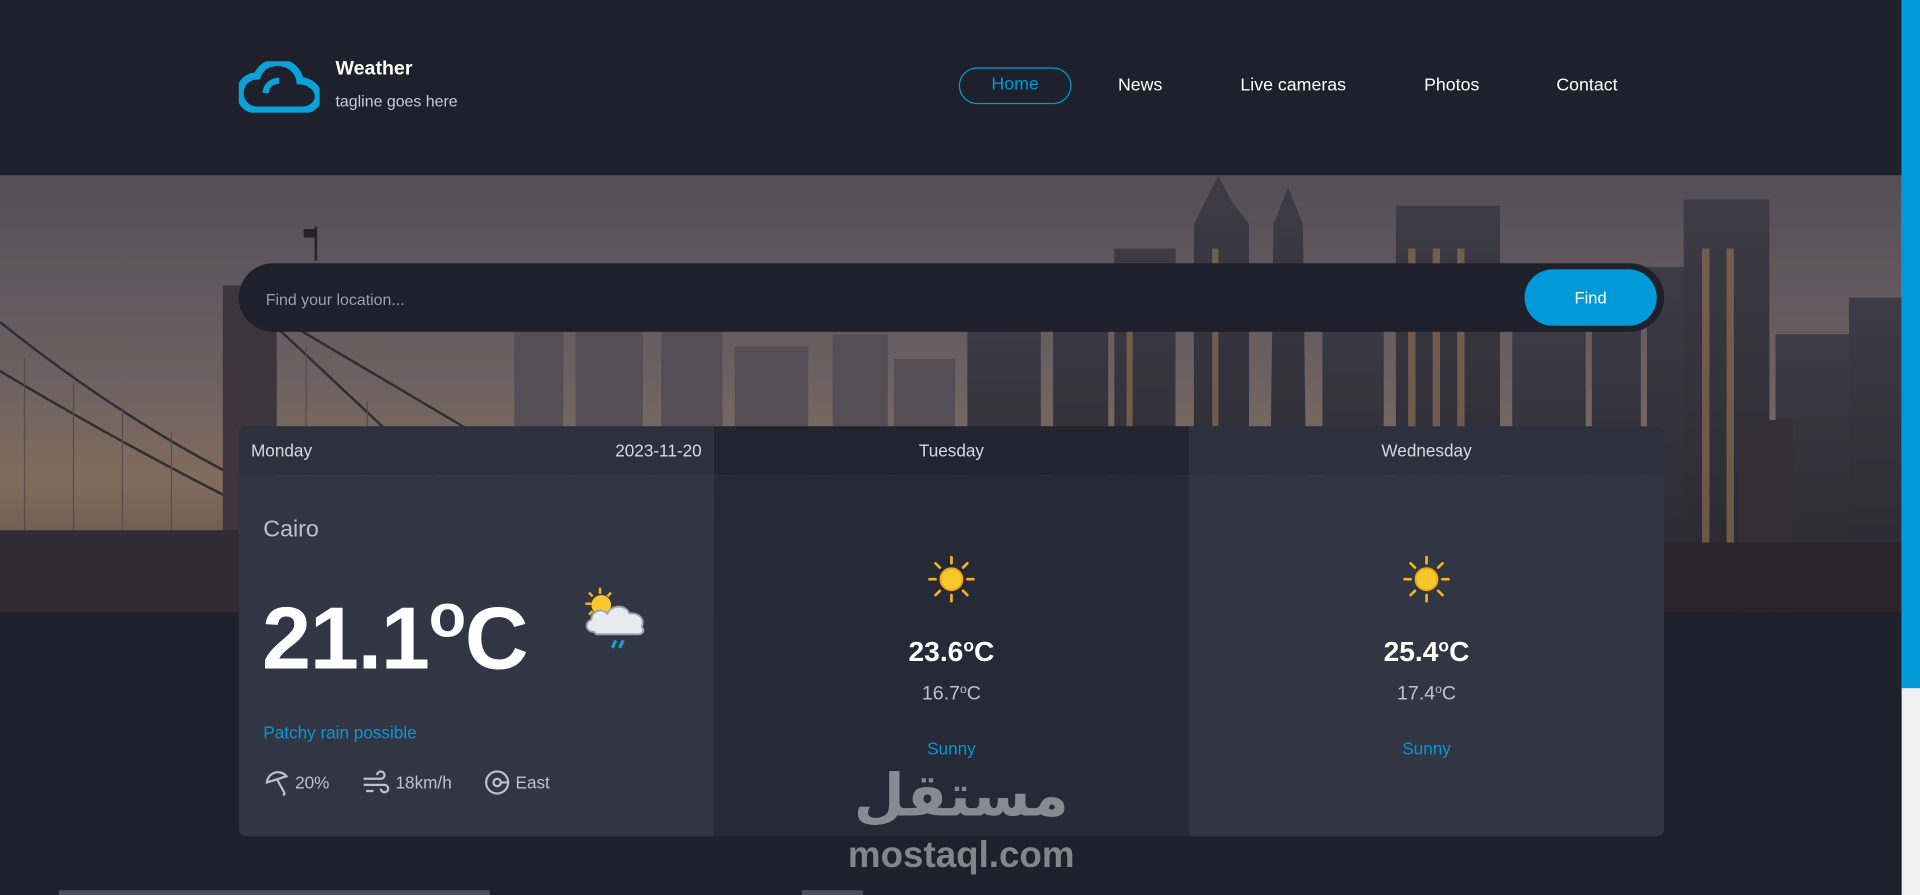  Describe the element at coordinates (951, 651) in the screenshot. I see `forecast-max-temp-1: 23.6oC` at that location.